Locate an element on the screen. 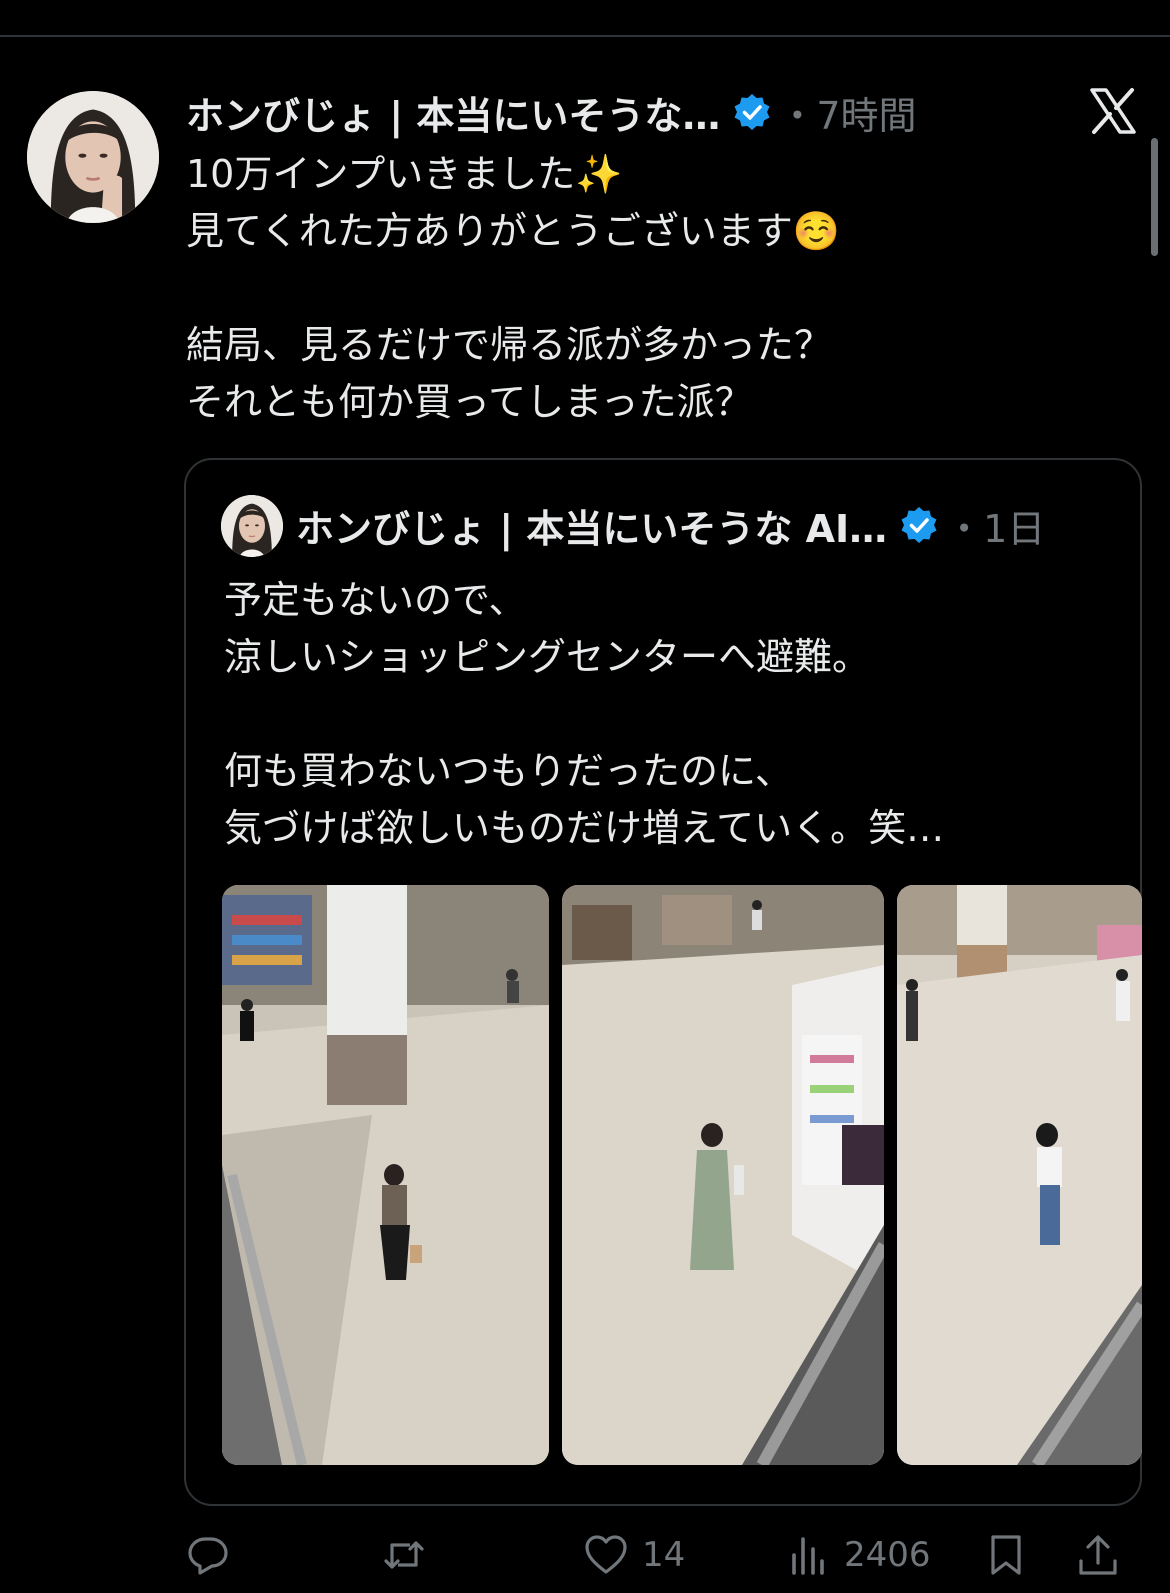 The height and width of the screenshot is (1593, 1170). repost-button is located at coordinates (411, 1555).